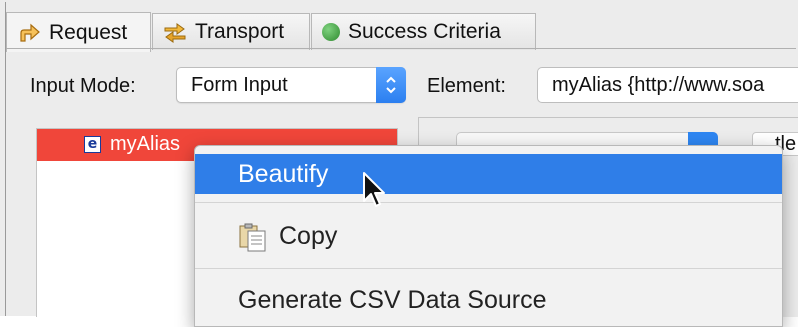  Describe the element at coordinates (175, 32) in the screenshot. I see `transport-arrows-icon` at that location.